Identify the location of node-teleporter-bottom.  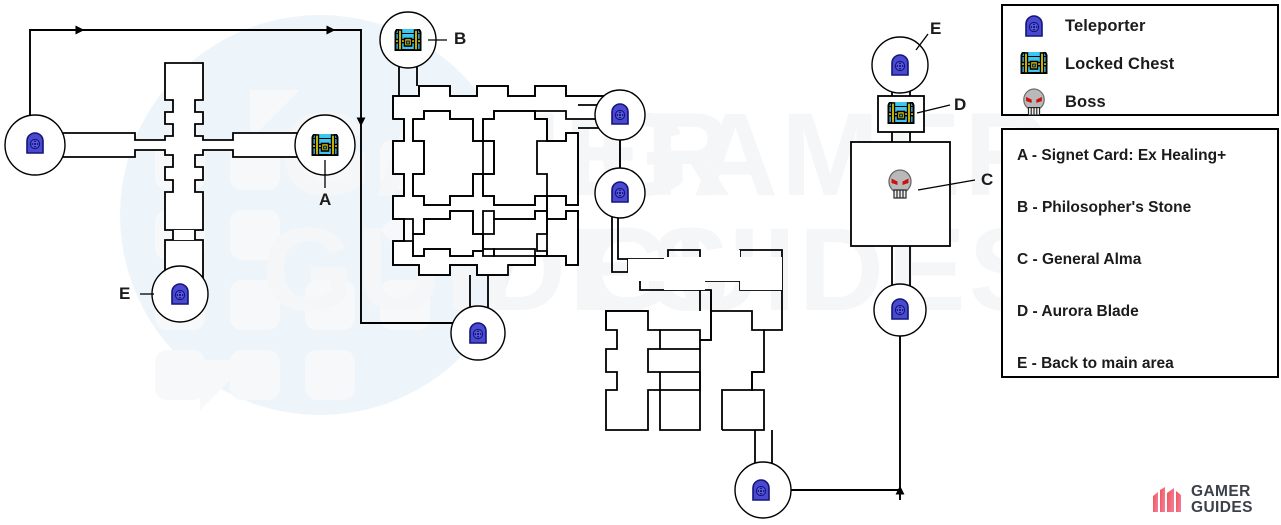
(763, 490).